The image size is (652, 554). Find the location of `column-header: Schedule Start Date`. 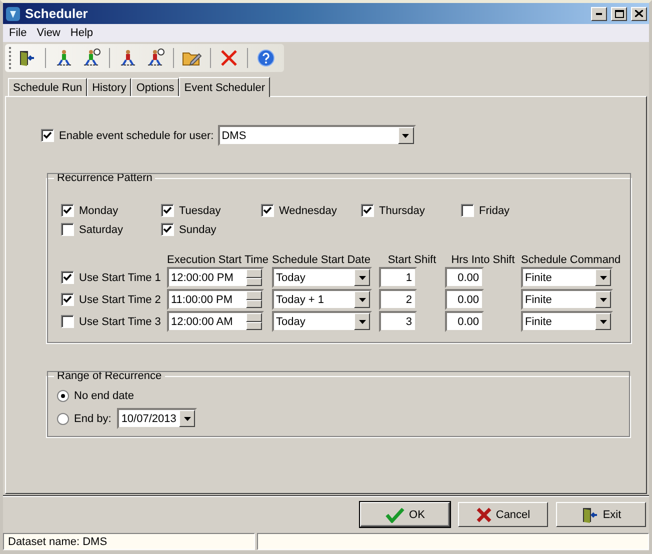

column-header: Schedule Start Date is located at coordinates (322, 259).